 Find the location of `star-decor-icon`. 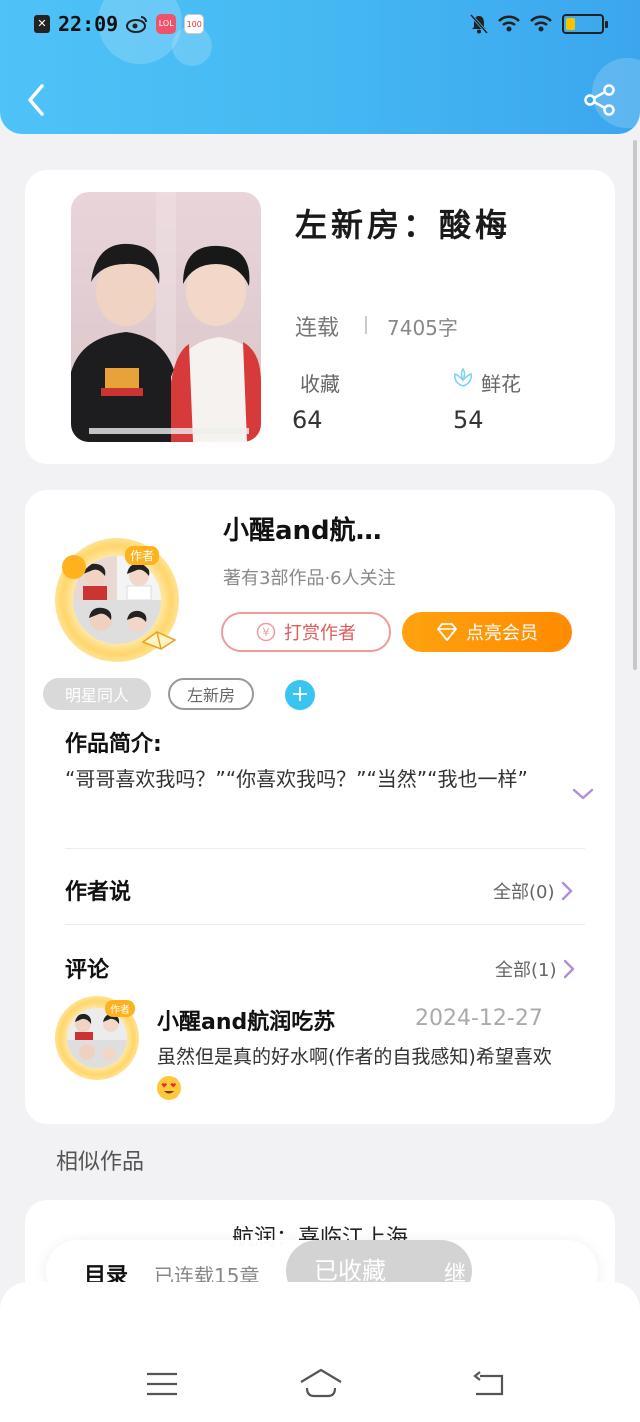

star-decor-icon is located at coordinates (74, 567).